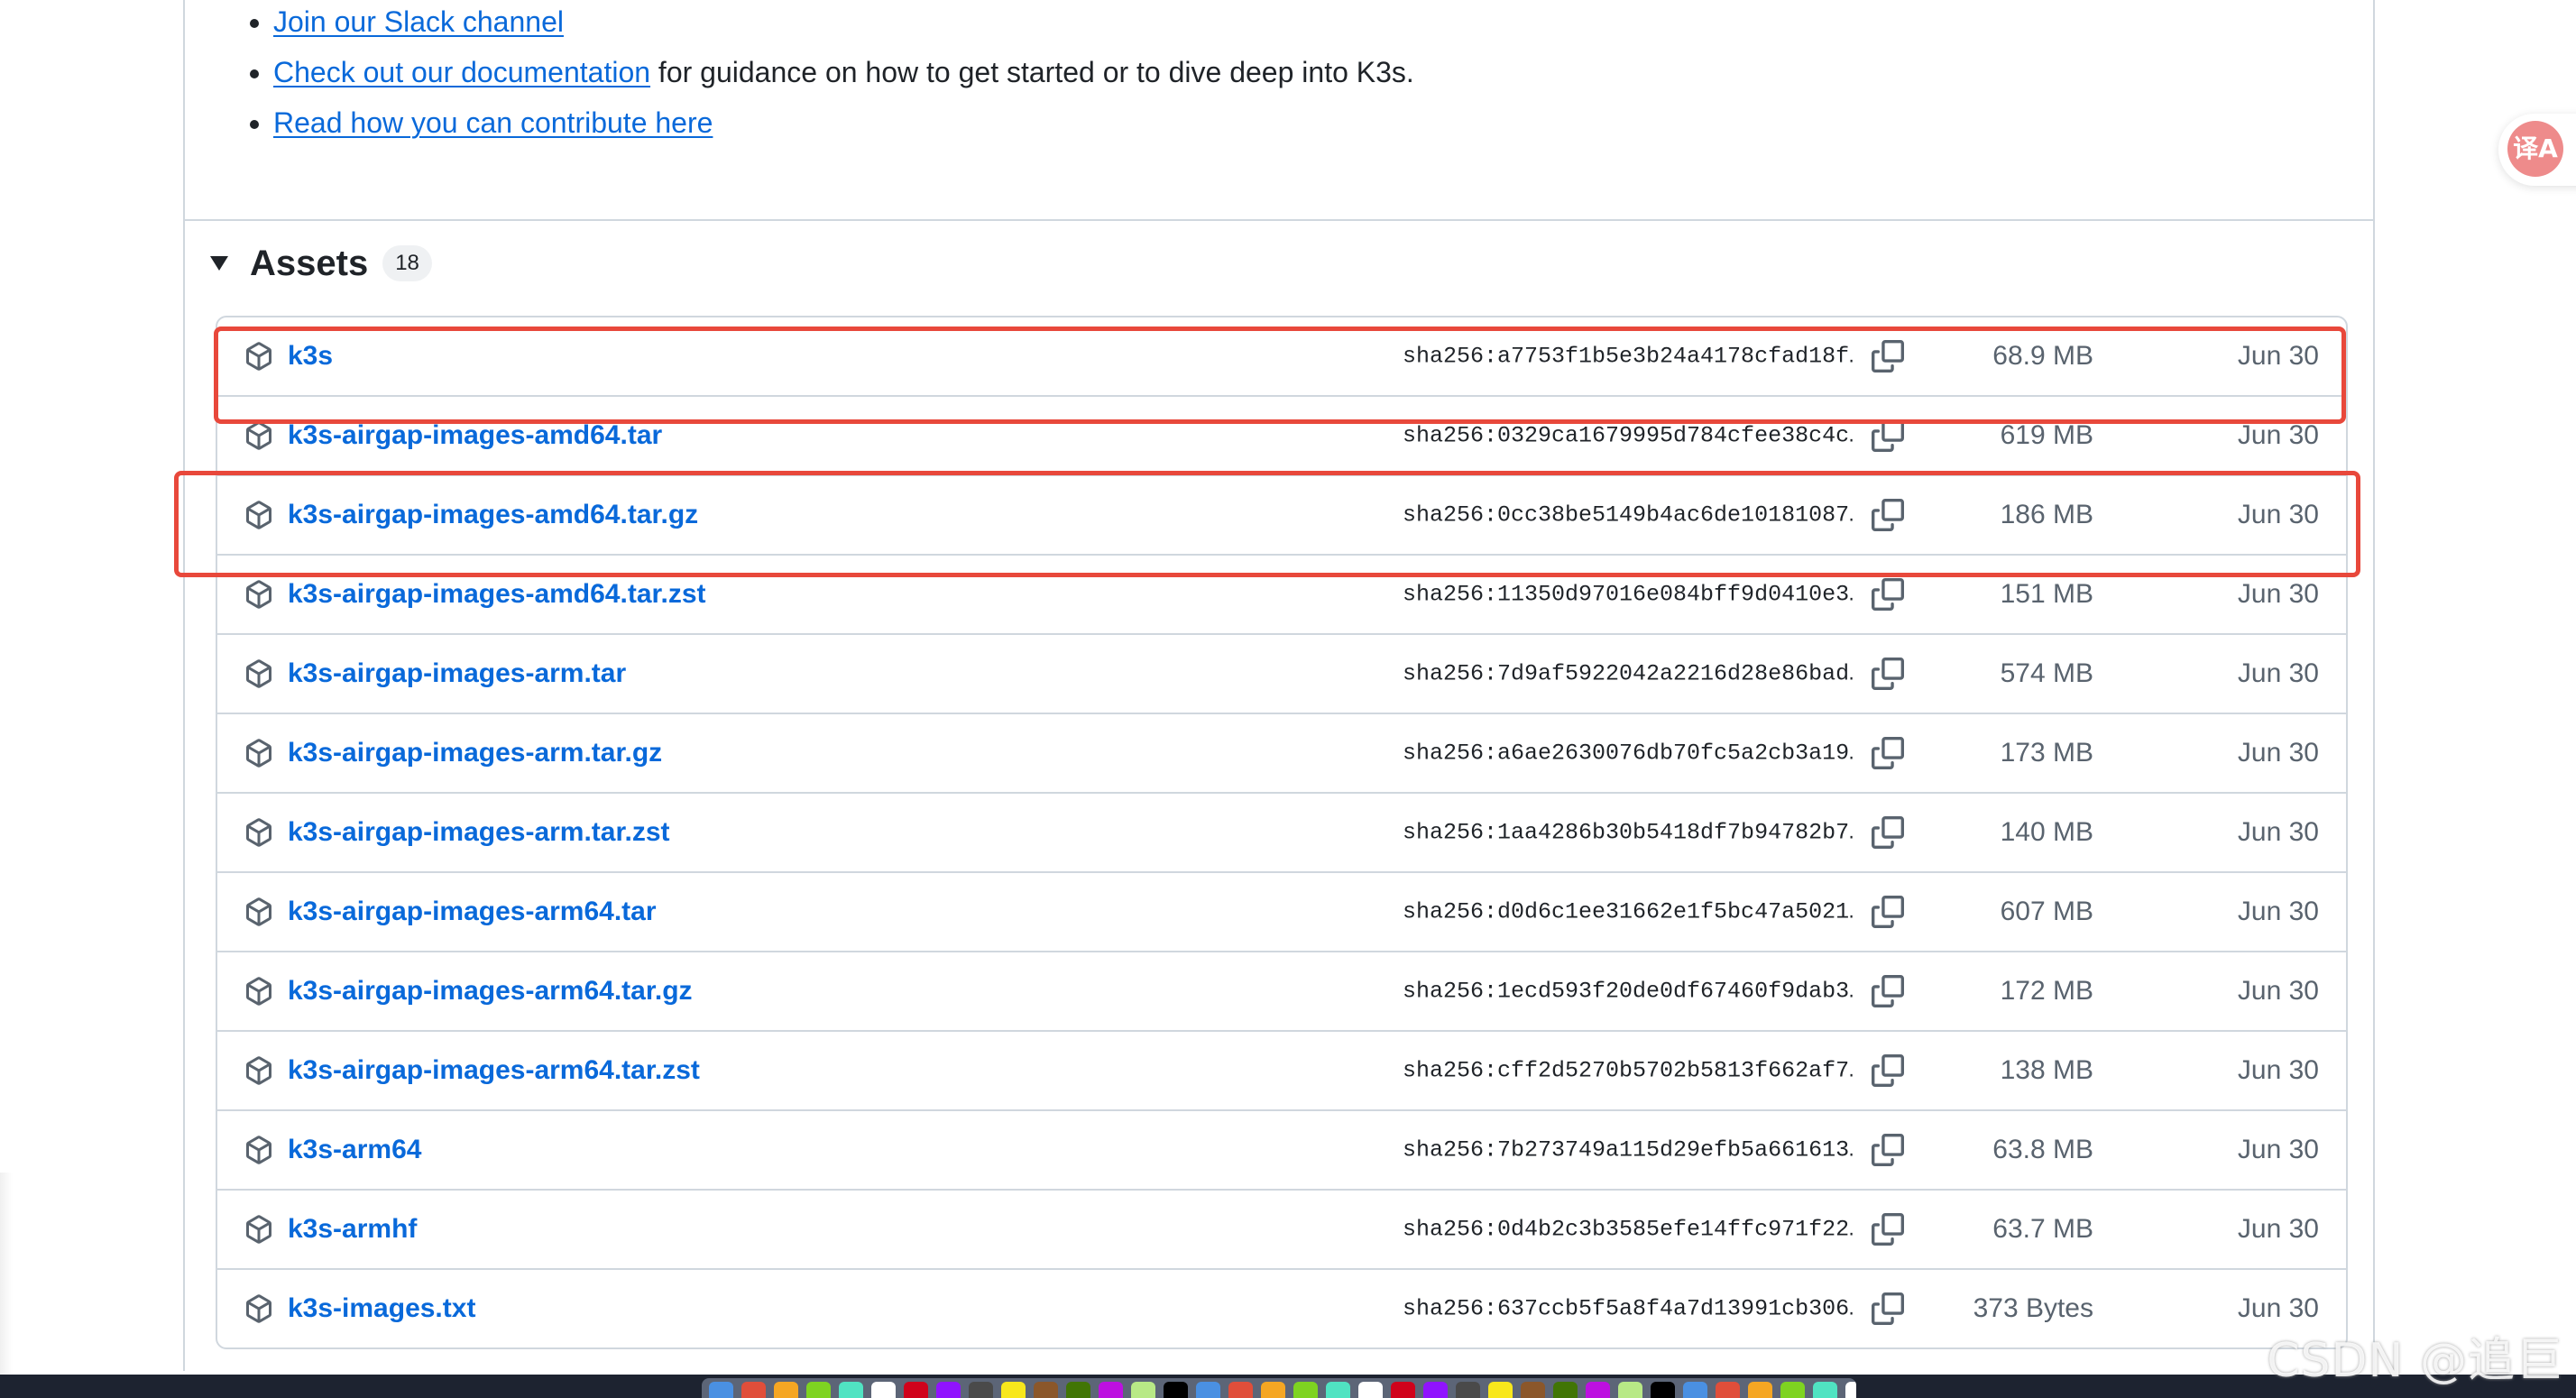 This screenshot has width=2576, height=1398. What do you see at coordinates (475, 435) in the screenshot?
I see `asset-download-link: k3s-airgap-images-amd64.tar` at bounding box center [475, 435].